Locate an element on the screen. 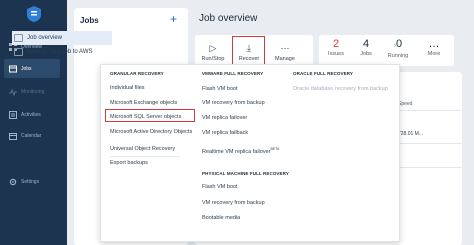  running-count: 0 is located at coordinates (399, 44).